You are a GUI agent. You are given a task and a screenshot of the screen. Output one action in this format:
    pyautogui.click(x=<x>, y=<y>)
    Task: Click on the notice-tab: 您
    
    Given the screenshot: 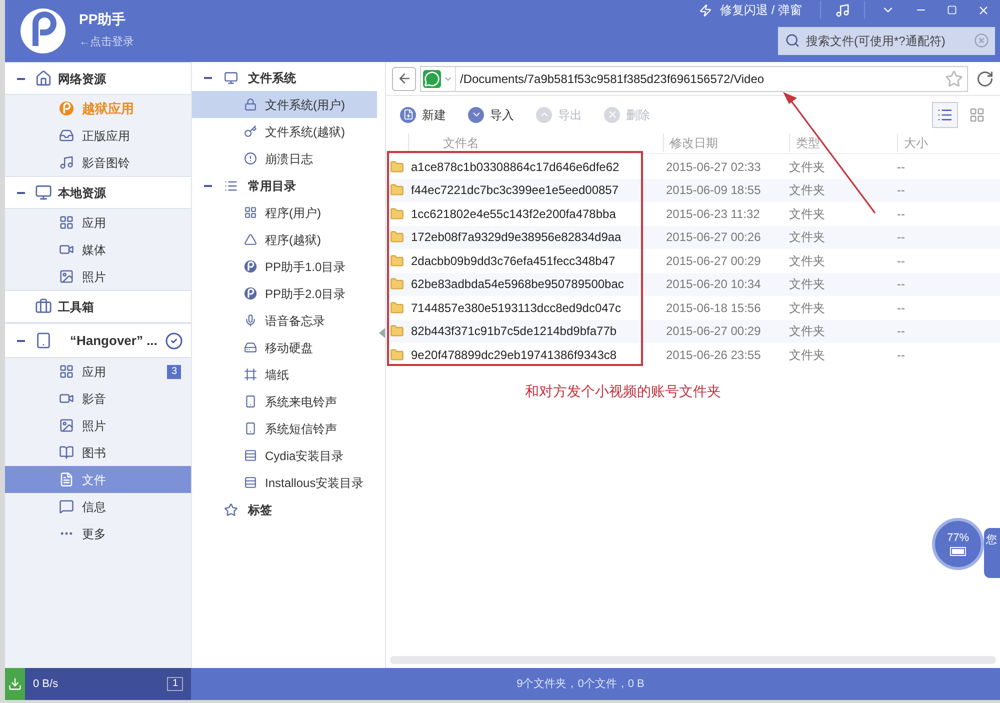 What is the action you would take?
    pyautogui.click(x=992, y=553)
    